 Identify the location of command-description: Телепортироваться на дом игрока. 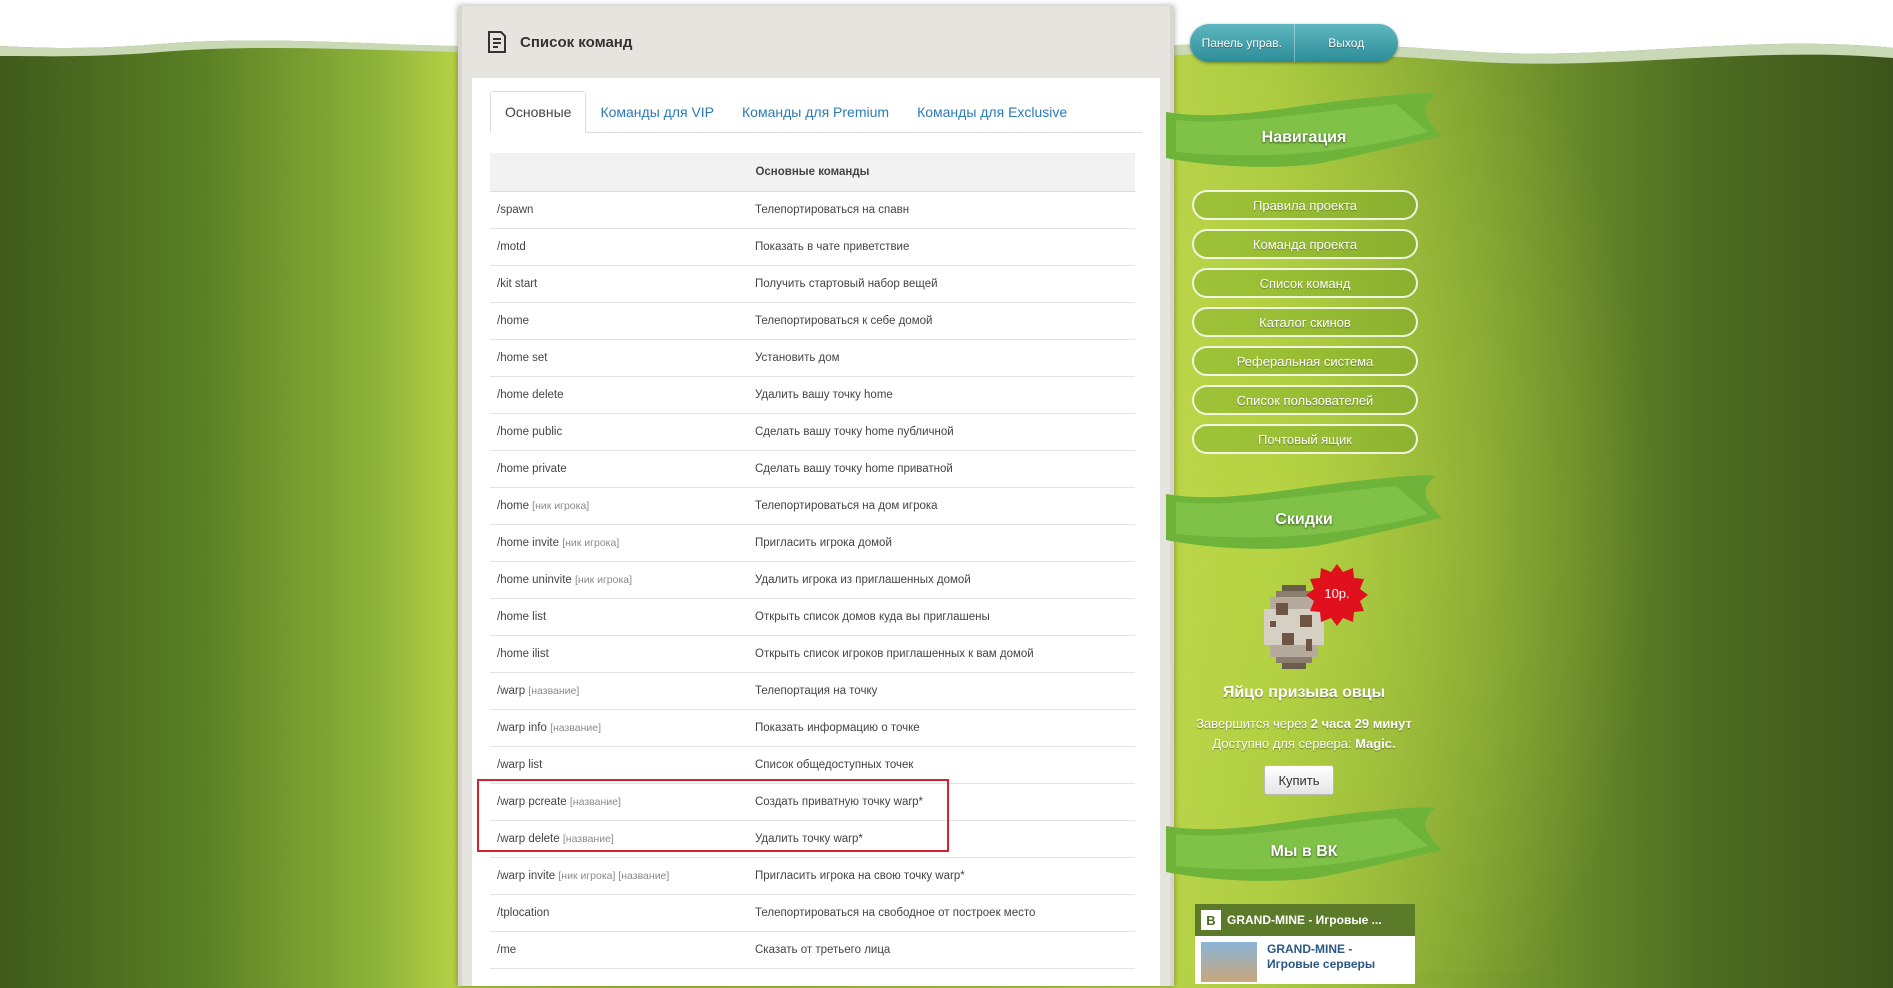
(941, 506).